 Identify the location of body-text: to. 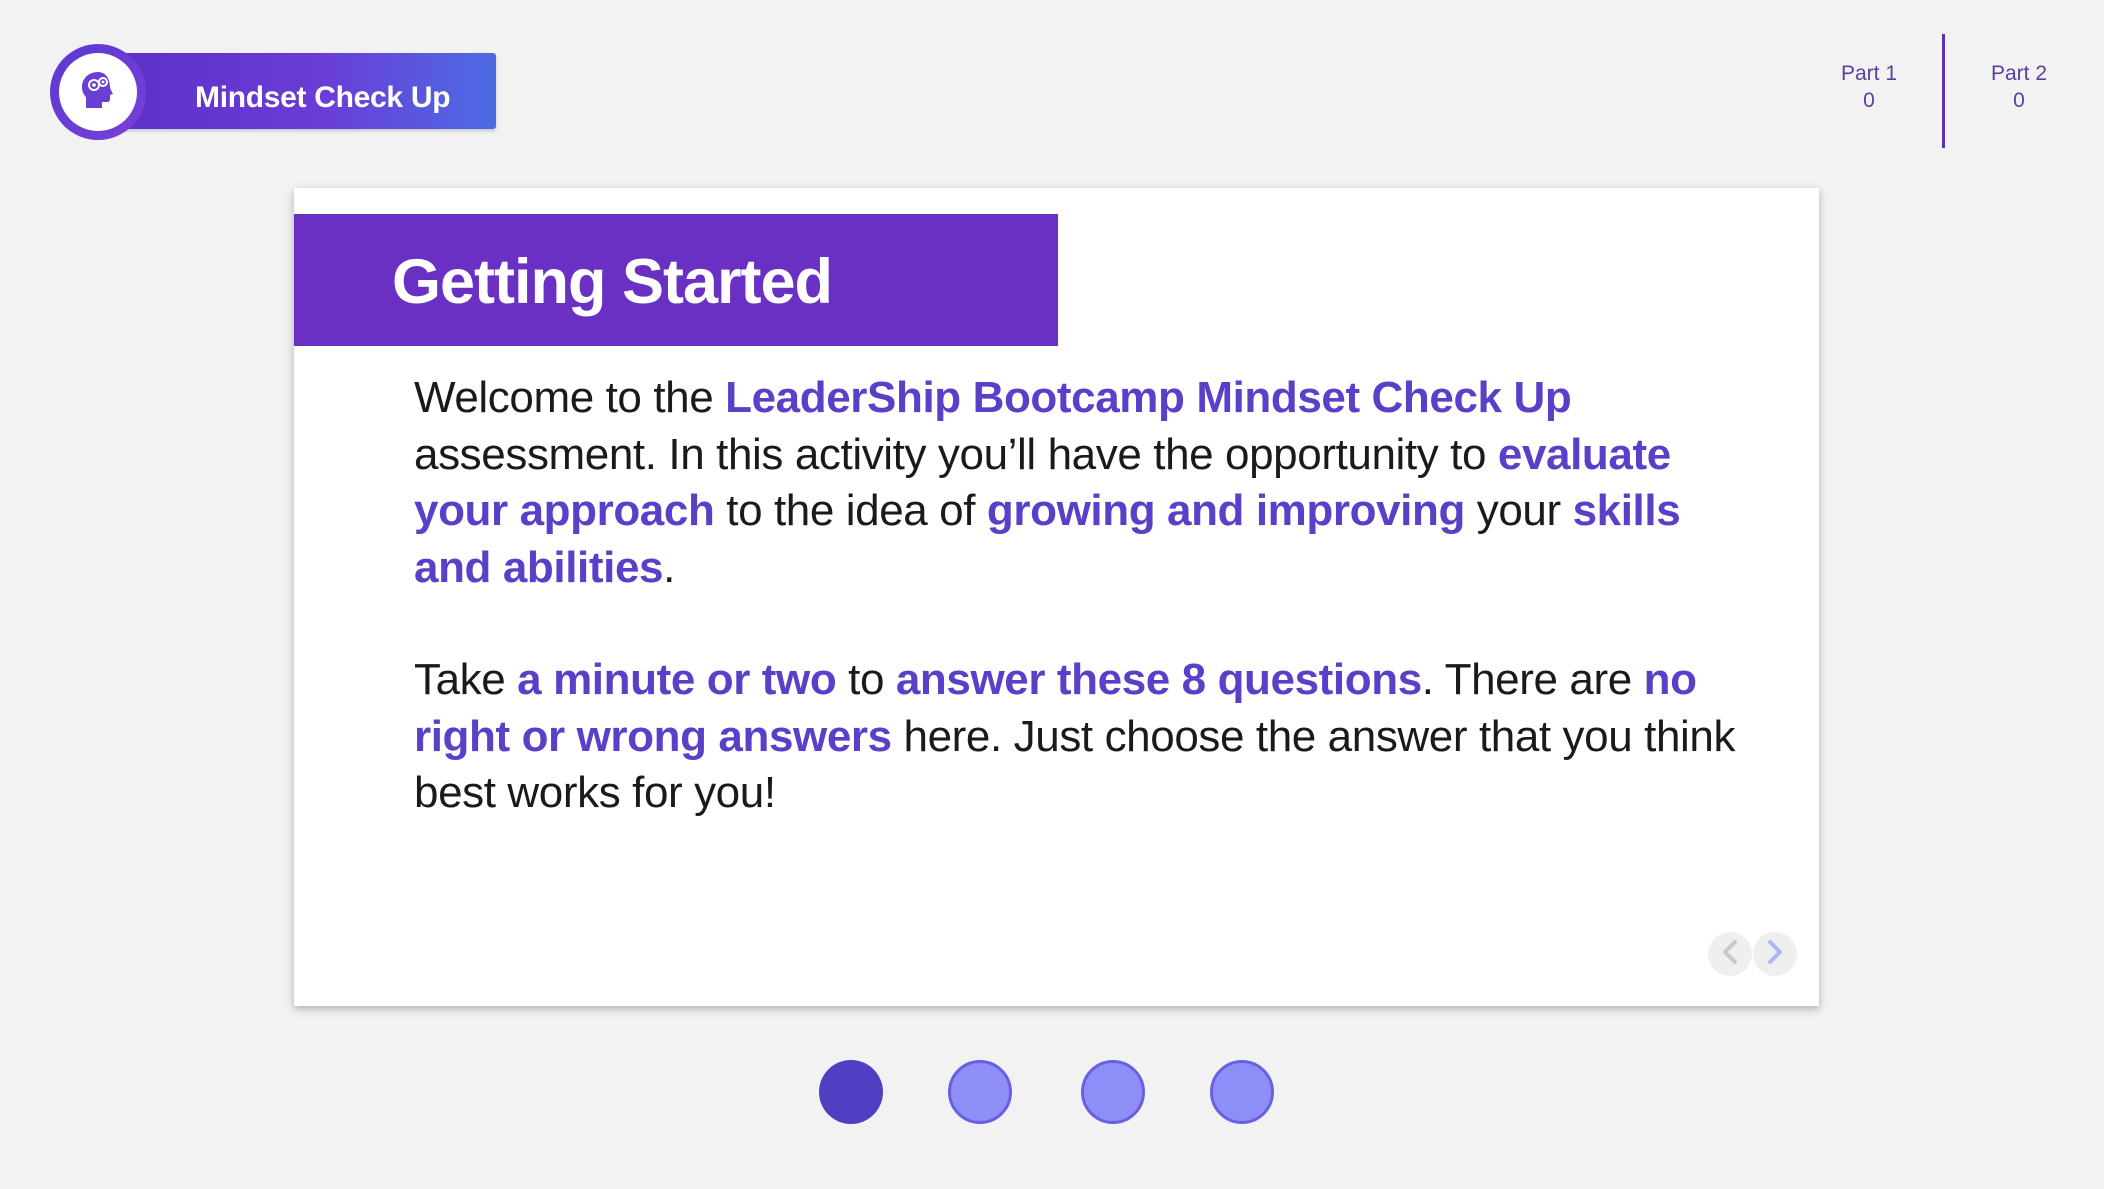
(866, 679).